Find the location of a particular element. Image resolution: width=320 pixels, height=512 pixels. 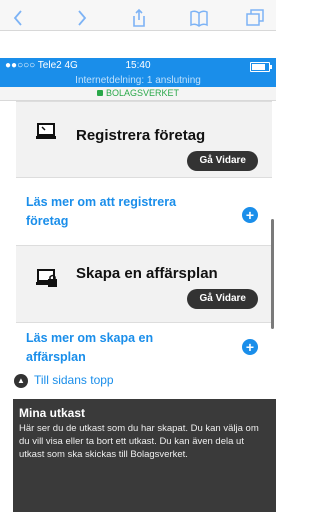

register-company-card: Registrera företag Gå Vidare is located at coordinates (144, 139).